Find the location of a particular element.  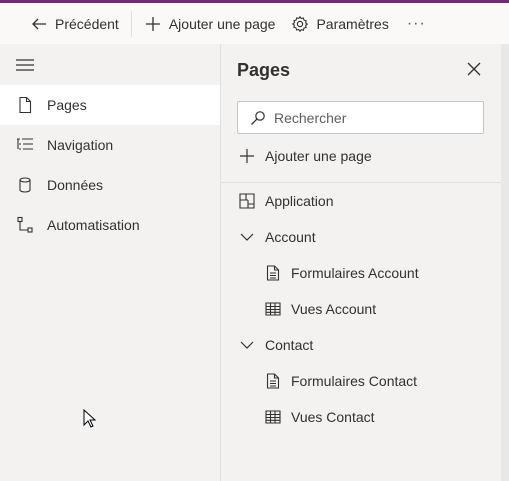

tree-item-account-views: Vues Account is located at coordinates (320, 309).